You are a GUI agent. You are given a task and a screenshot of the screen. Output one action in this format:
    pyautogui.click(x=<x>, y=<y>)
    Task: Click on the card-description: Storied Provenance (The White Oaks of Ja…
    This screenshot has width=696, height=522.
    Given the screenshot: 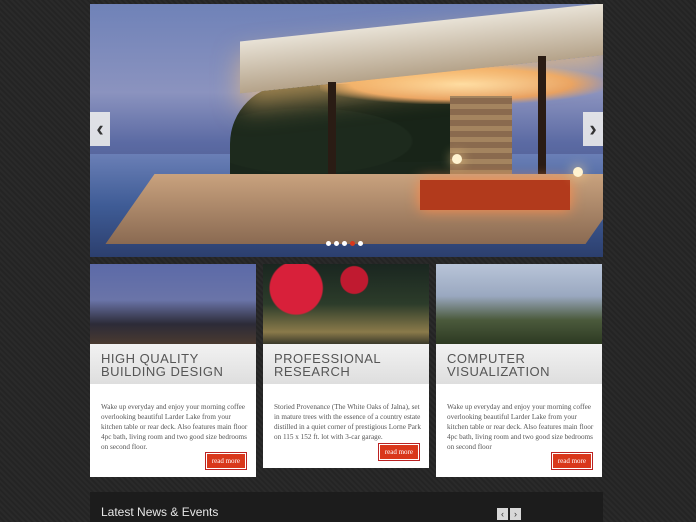 What is the action you would take?
    pyautogui.click(x=347, y=422)
    